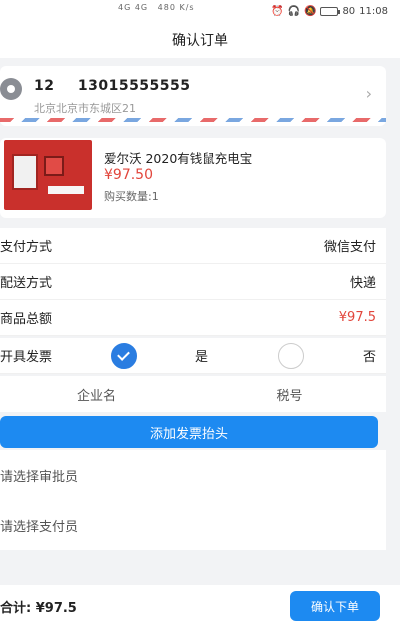 The width and height of the screenshot is (400, 627). I want to click on airmail-divider, so click(193, 120).